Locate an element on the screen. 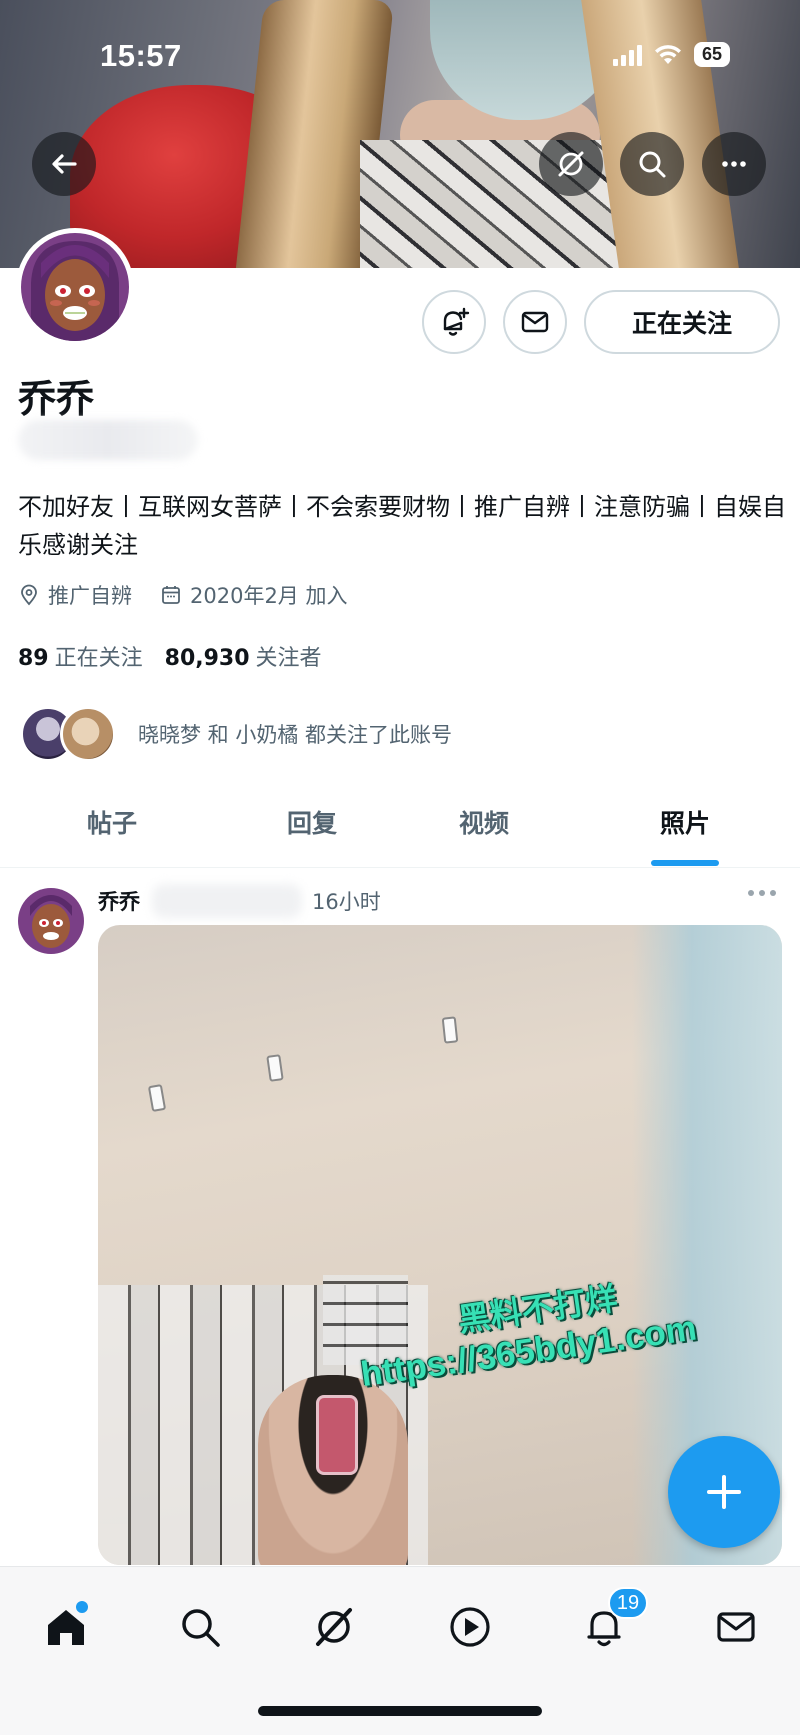 Image resolution: width=800 pixels, height=1735 pixels. arrow-left-icon is located at coordinates (64, 164).